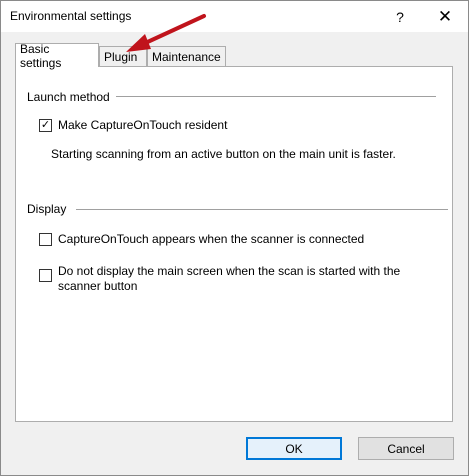 The image size is (469, 476). Describe the element at coordinates (406, 448) in the screenshot. I see `cancel-button: Cancel` at that location.